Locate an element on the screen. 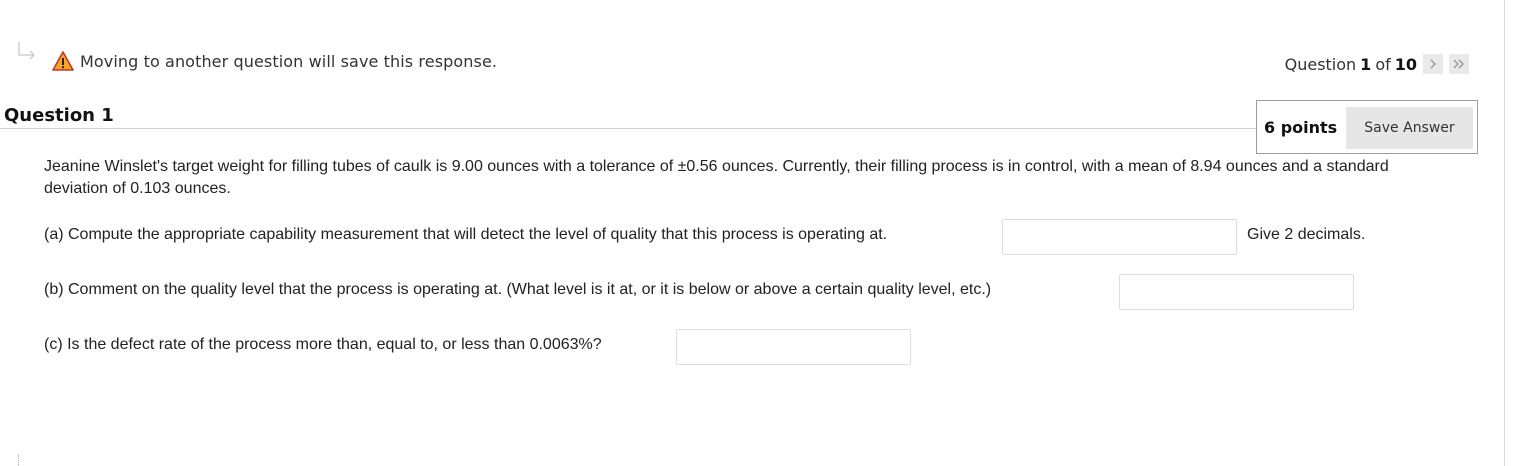 The width and height of the screenshot is (1519, 466). points-panel: 6 points Save Answer is located at coordinates (1367, 127).